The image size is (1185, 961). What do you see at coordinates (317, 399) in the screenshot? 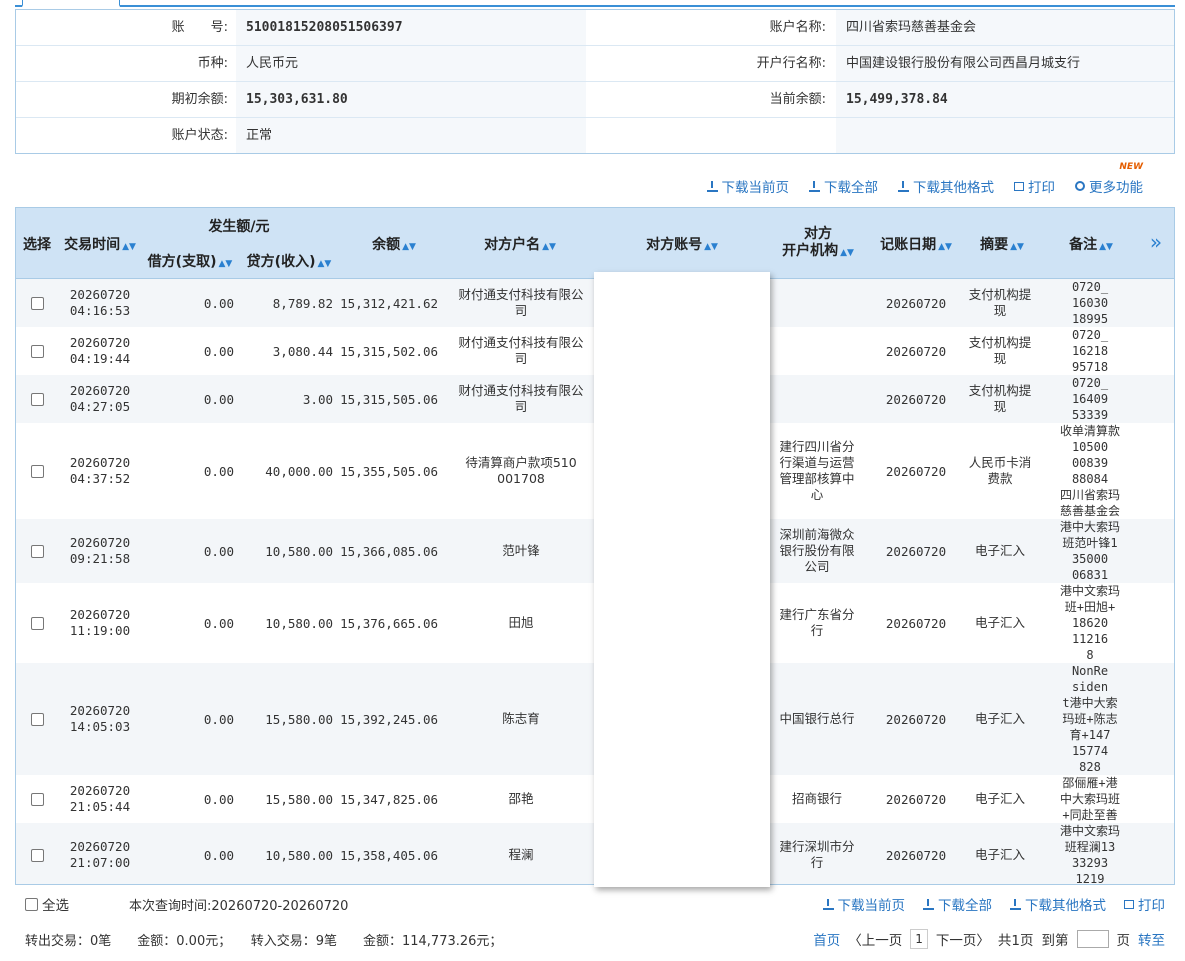
I see `credit-amount: 3.00` at bounding box center [317, 399].